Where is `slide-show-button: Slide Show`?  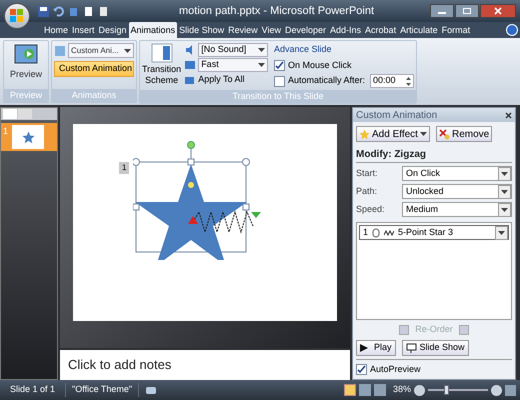 slide-show-button: Slide Show is located at coordinates (435, 348).